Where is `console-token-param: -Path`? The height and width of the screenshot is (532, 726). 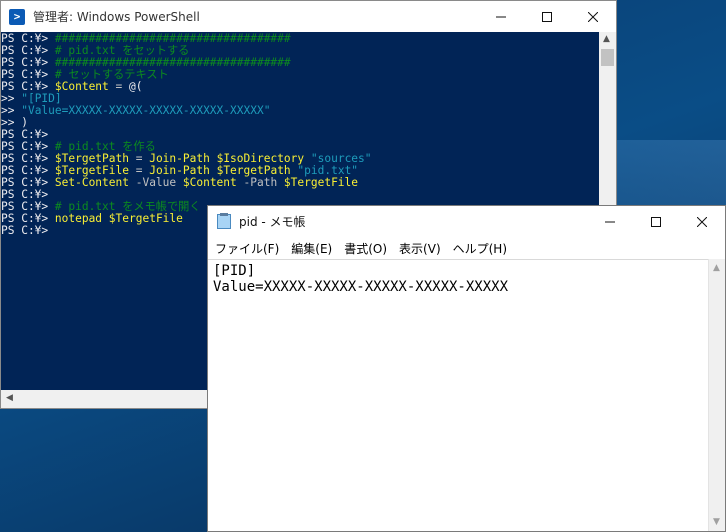
console-token-param: -Path is located at coordinates (260, 182).